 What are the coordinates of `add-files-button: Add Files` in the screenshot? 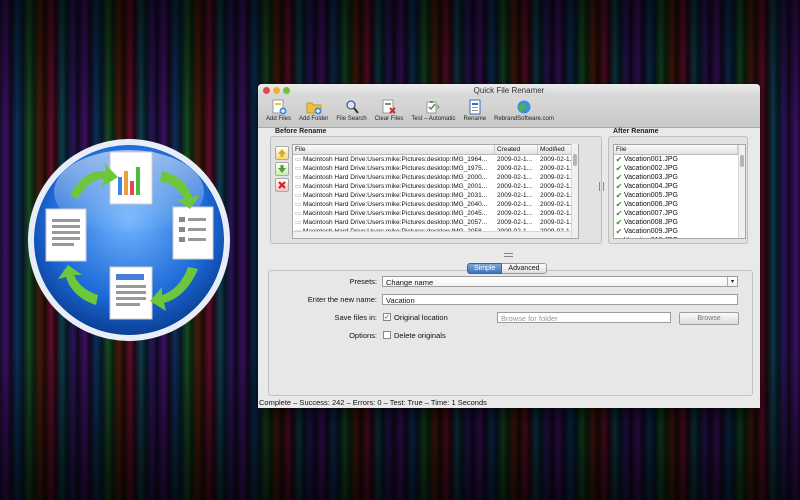 It's located at (278, 112).